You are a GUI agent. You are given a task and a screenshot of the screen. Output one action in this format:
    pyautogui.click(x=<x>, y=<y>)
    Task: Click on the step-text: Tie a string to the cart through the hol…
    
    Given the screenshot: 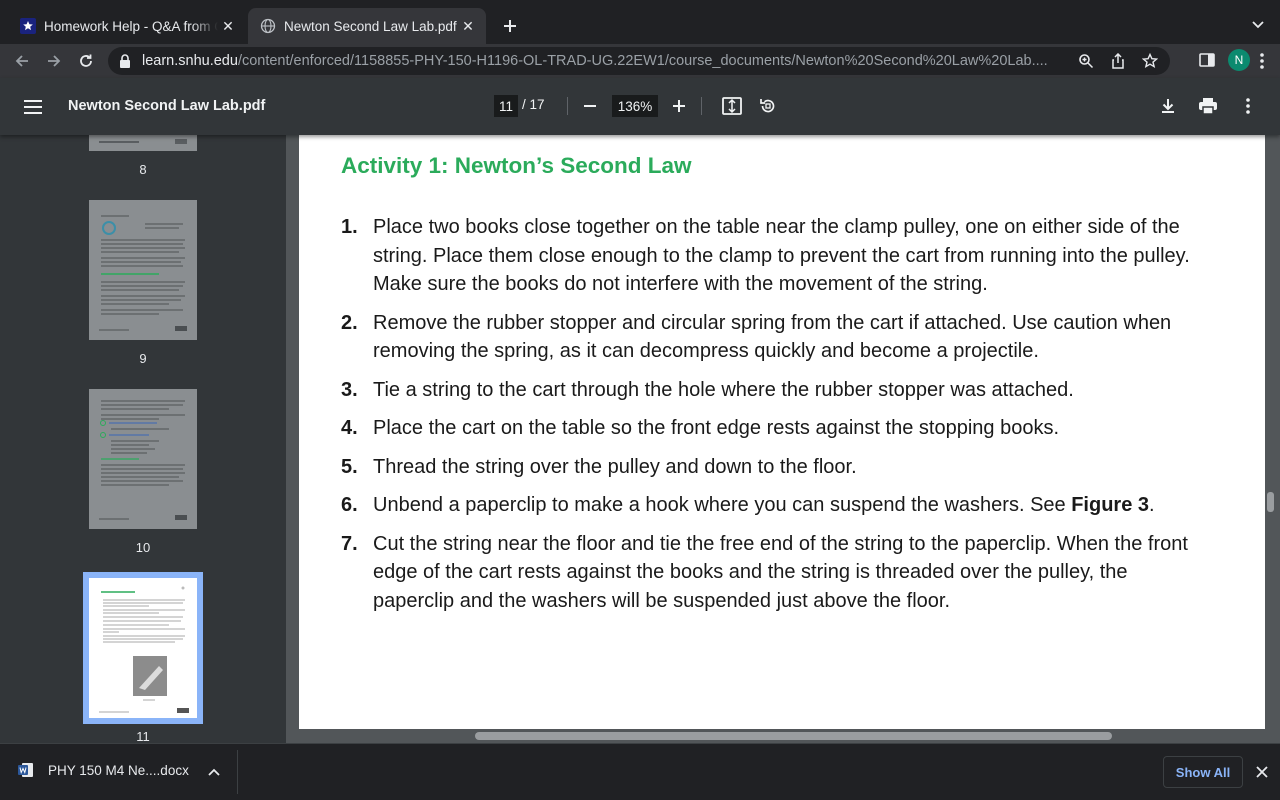 What is the action you would take?
    pyautogui.click(x=723, y=389)
    